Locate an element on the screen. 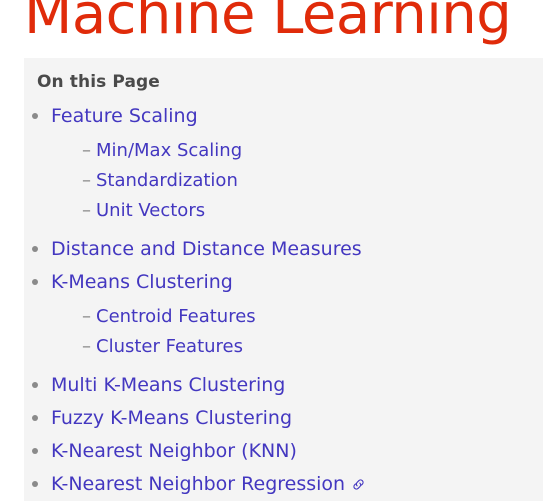 The width and height of the screenshot is (543, 501). toc-item-k-nearest-neighbor-knn: K-Nearest Neighbor (KNN) is located at coordinates (283, 451).